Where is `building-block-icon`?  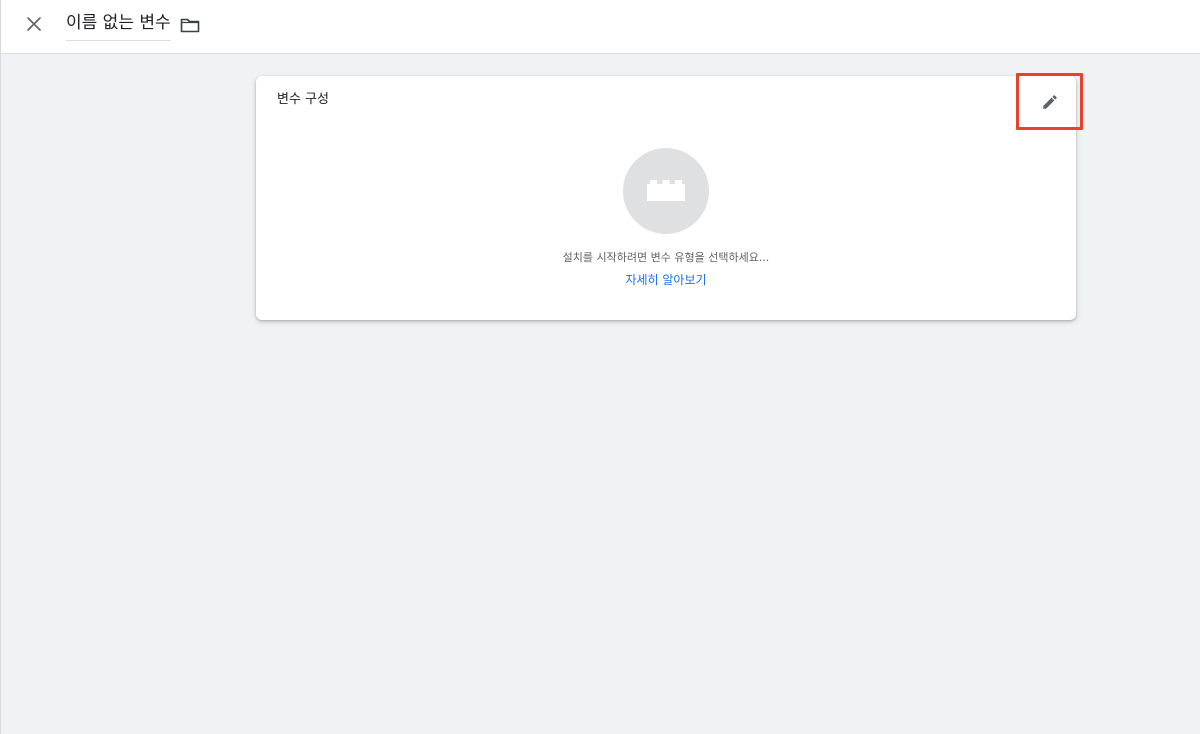
building-block-icon is located at coordinates (666, 190).